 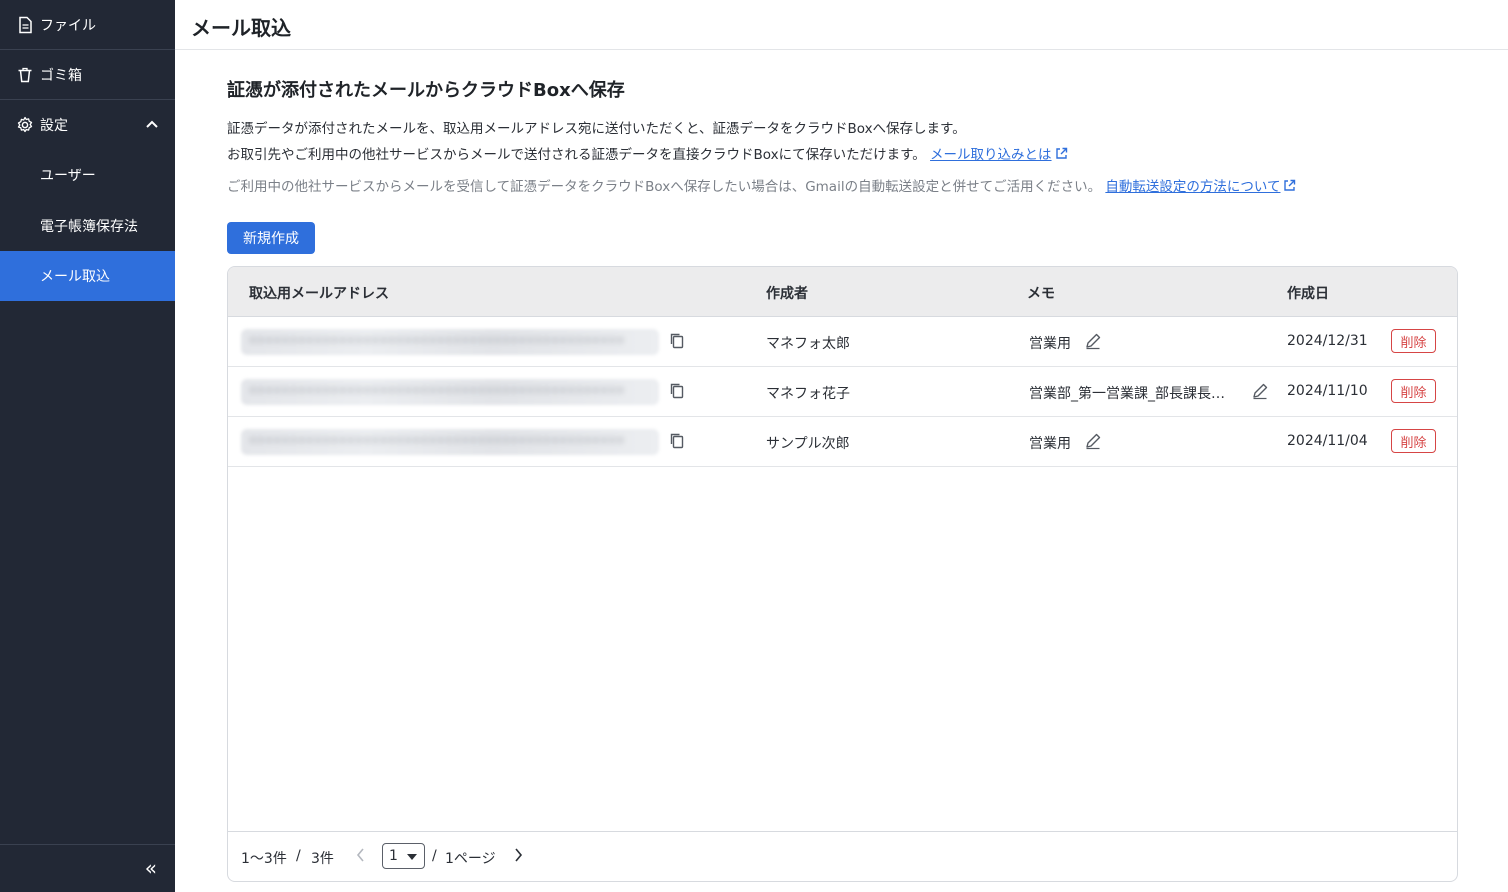 What do you see at coordinates (991, 155) in the screenshot?
I see `link-label: メール取り込みとは` at bounding box center [991, 155].